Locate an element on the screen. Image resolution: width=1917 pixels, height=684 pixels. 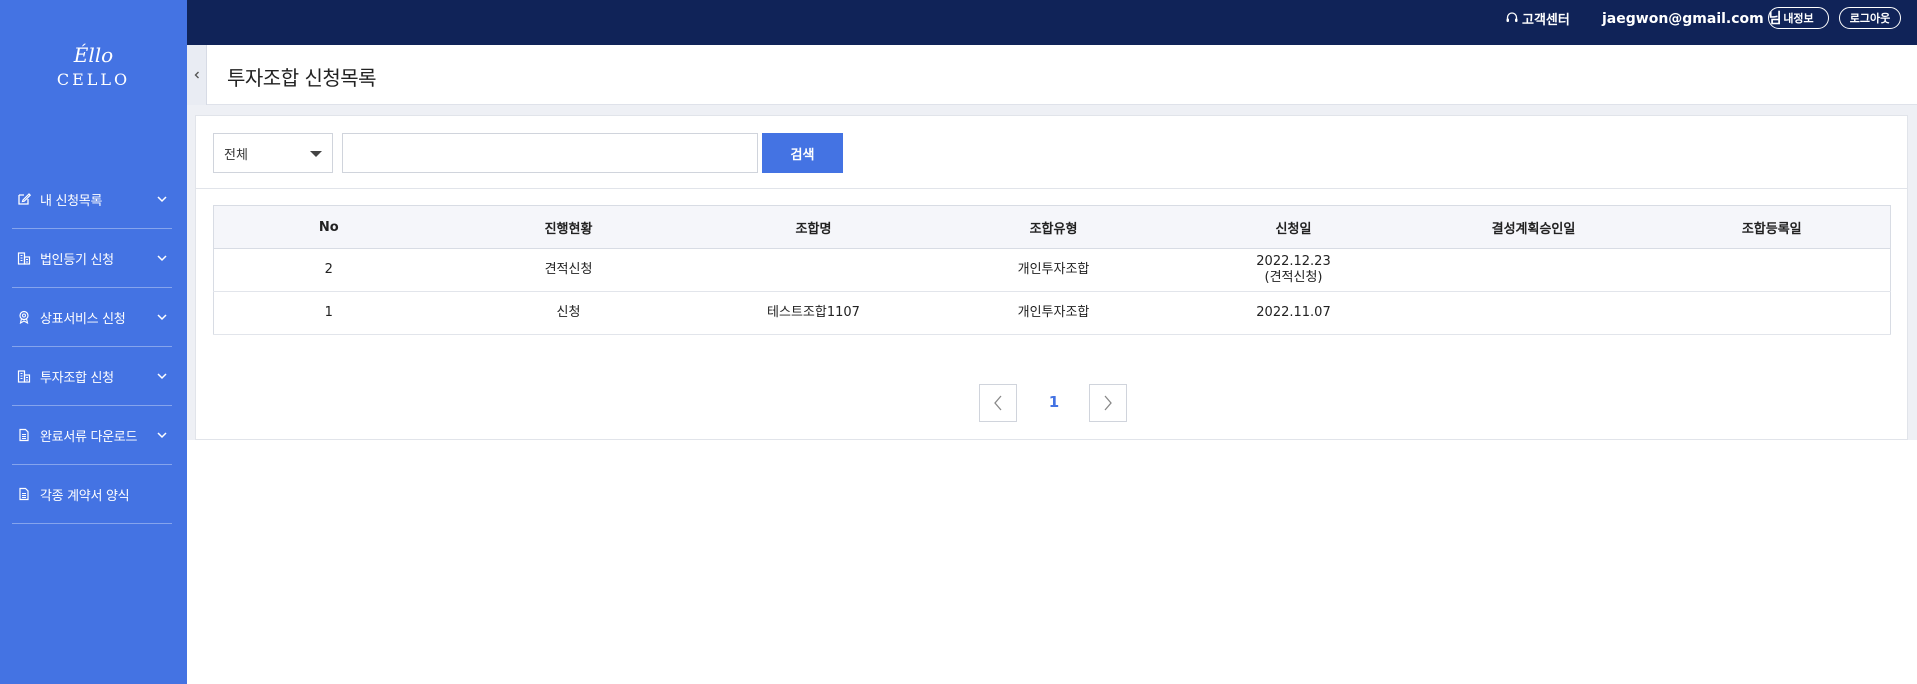
sidebar-collapse-button is located at coordinates (197, 75).